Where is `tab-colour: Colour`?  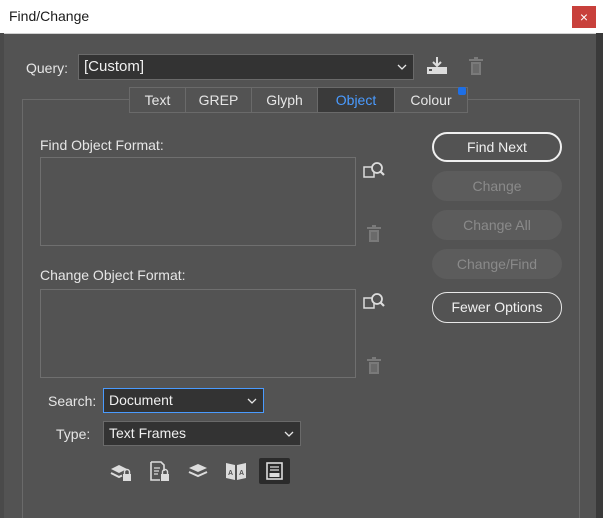
tab-colour: Colour is located at coordinates (431, 100).